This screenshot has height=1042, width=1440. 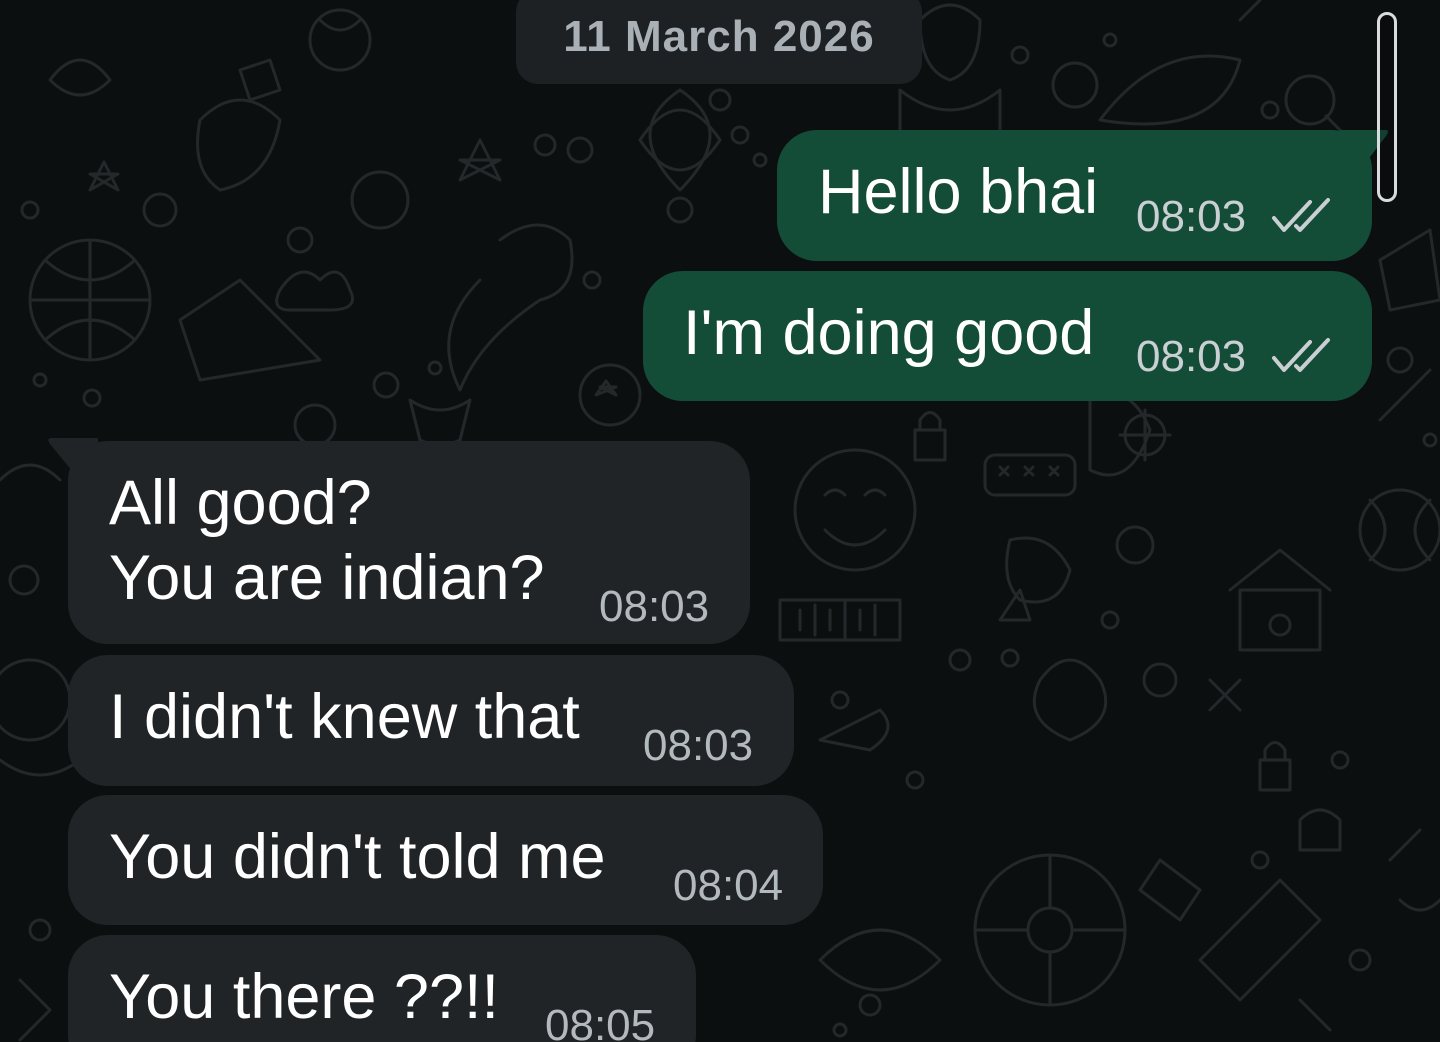 I want to click on message-text: I'm doing good, so click(x=889, y=333).